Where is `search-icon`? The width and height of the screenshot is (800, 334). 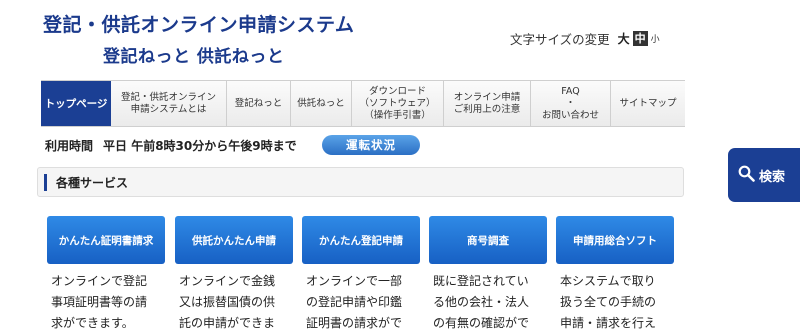 search-icon is located at coordinates (746, 175).